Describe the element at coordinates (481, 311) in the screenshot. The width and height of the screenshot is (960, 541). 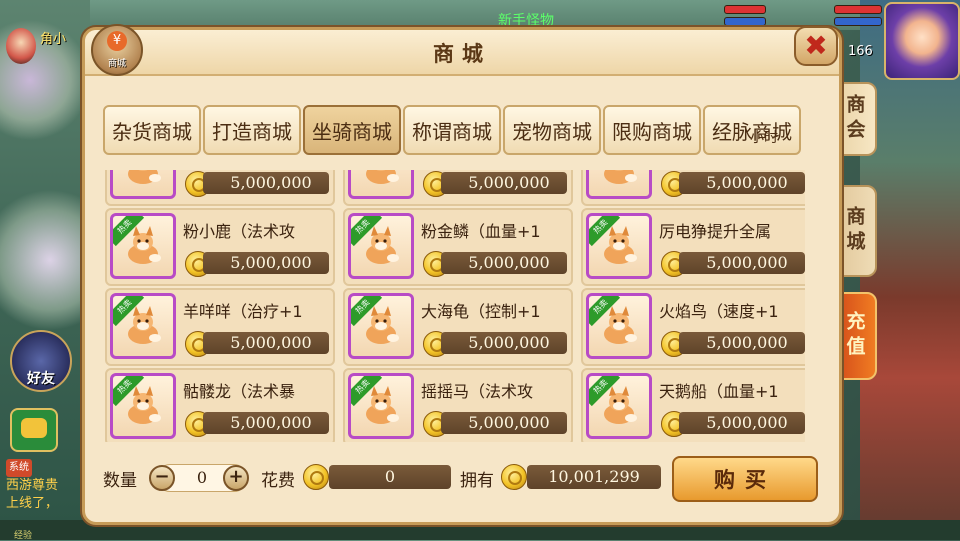
I see `item-name: 大海龟（控制+1` at that location.